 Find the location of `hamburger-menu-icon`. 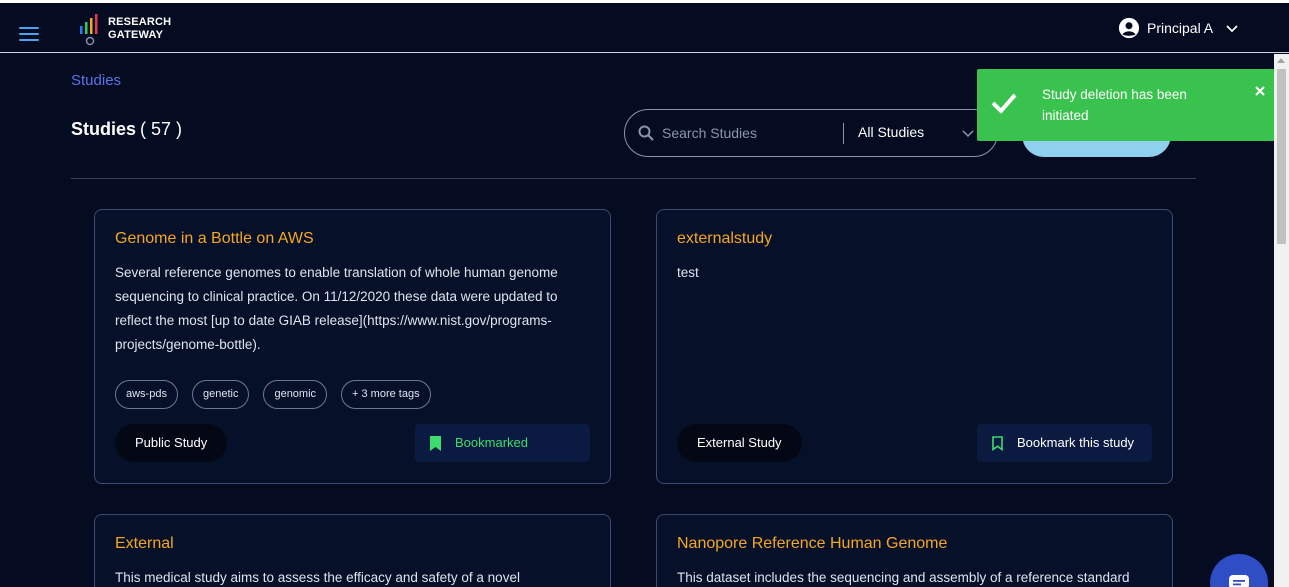

hamburger-menu-icon is located at coordinates (29, 34).